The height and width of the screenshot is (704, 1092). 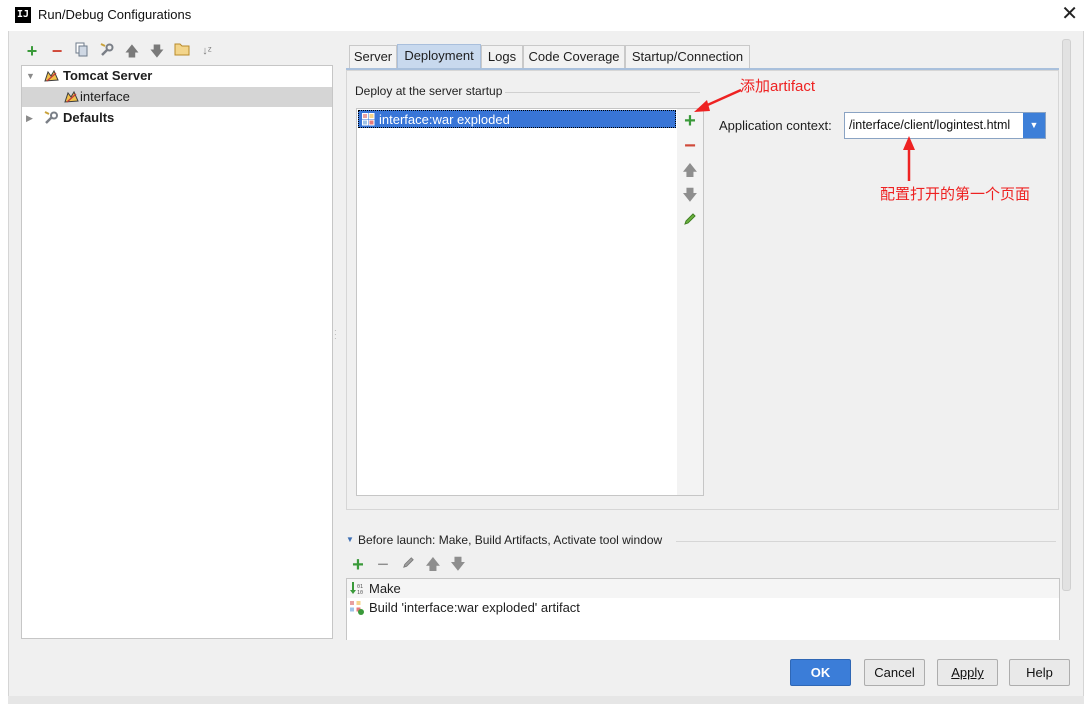 I want to click on tree-label-tomcat-server: Tomcat Server, so click(x=108, y=75).